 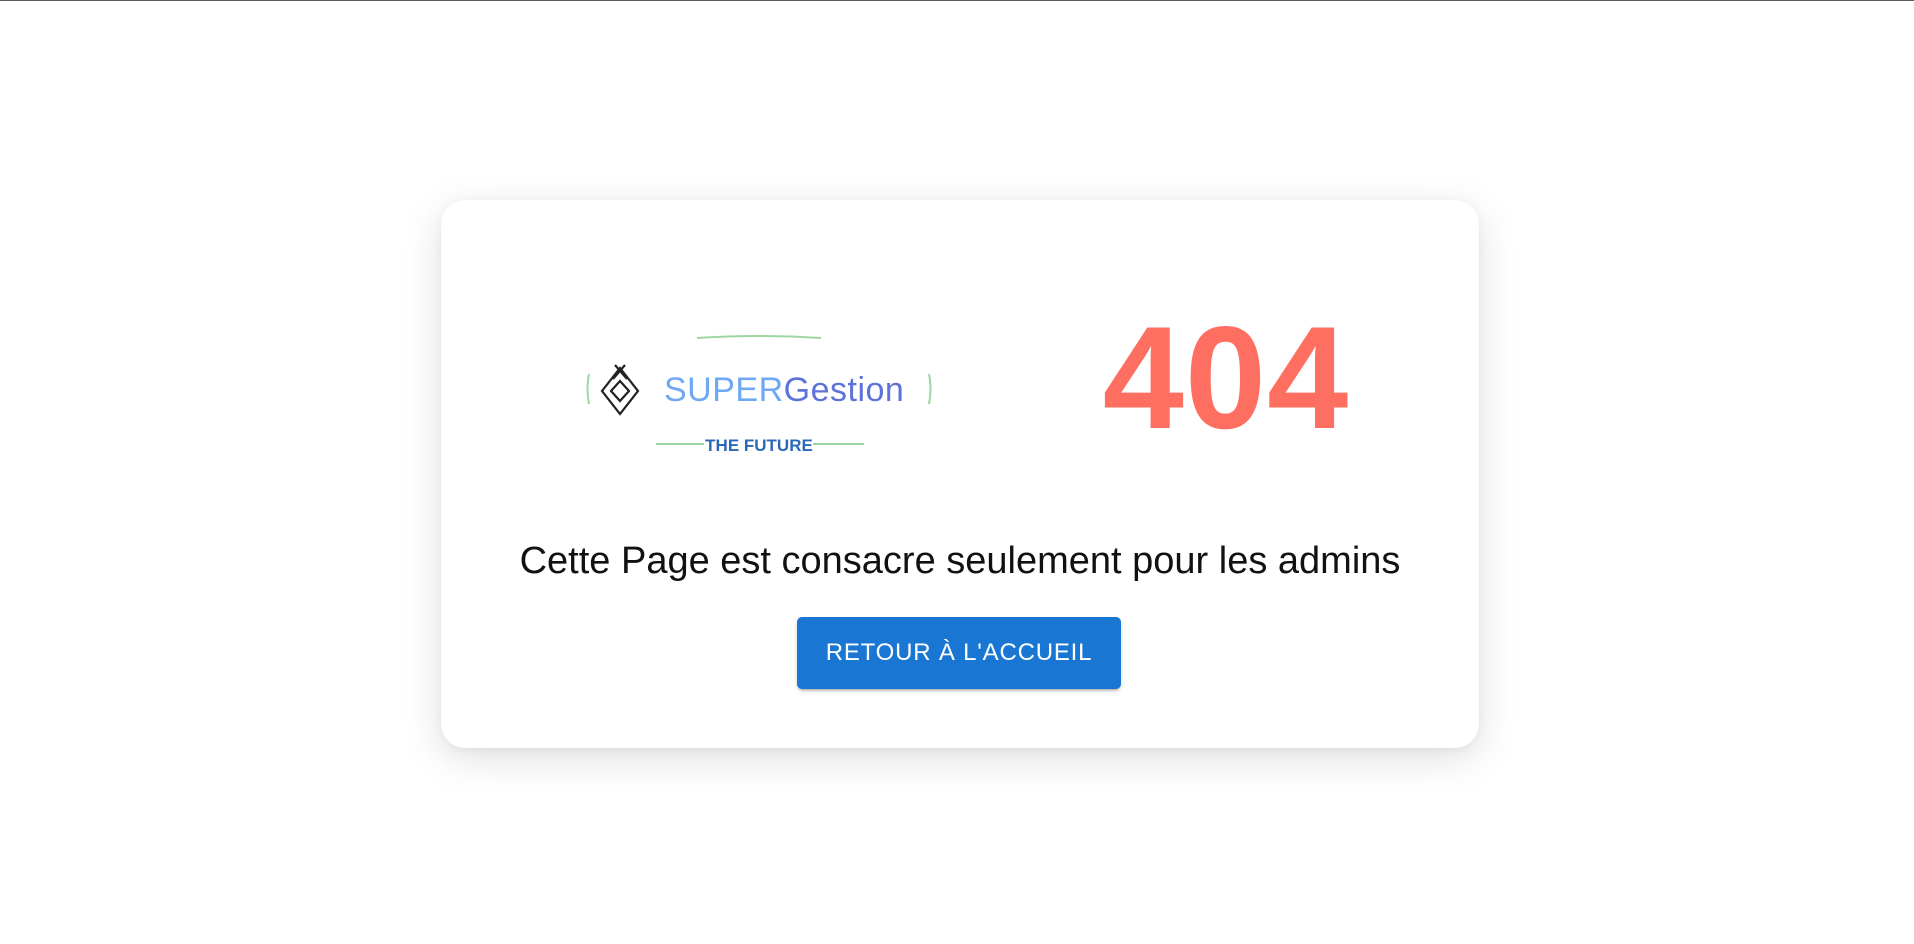 What do you see at coordinates (1226, 377) in the screenshot?
I see `error-code: 404` at bounding box center [1226, 377].